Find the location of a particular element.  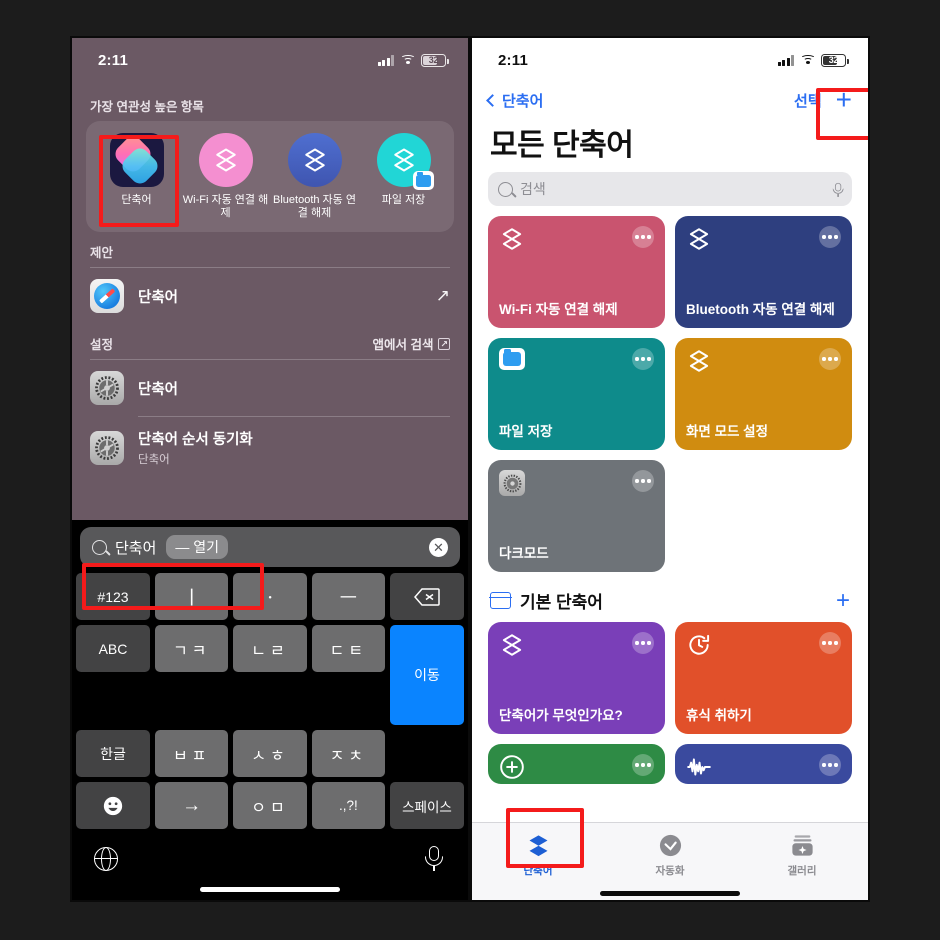

add-shortcut-button: + is located at coordinates (844, 100).